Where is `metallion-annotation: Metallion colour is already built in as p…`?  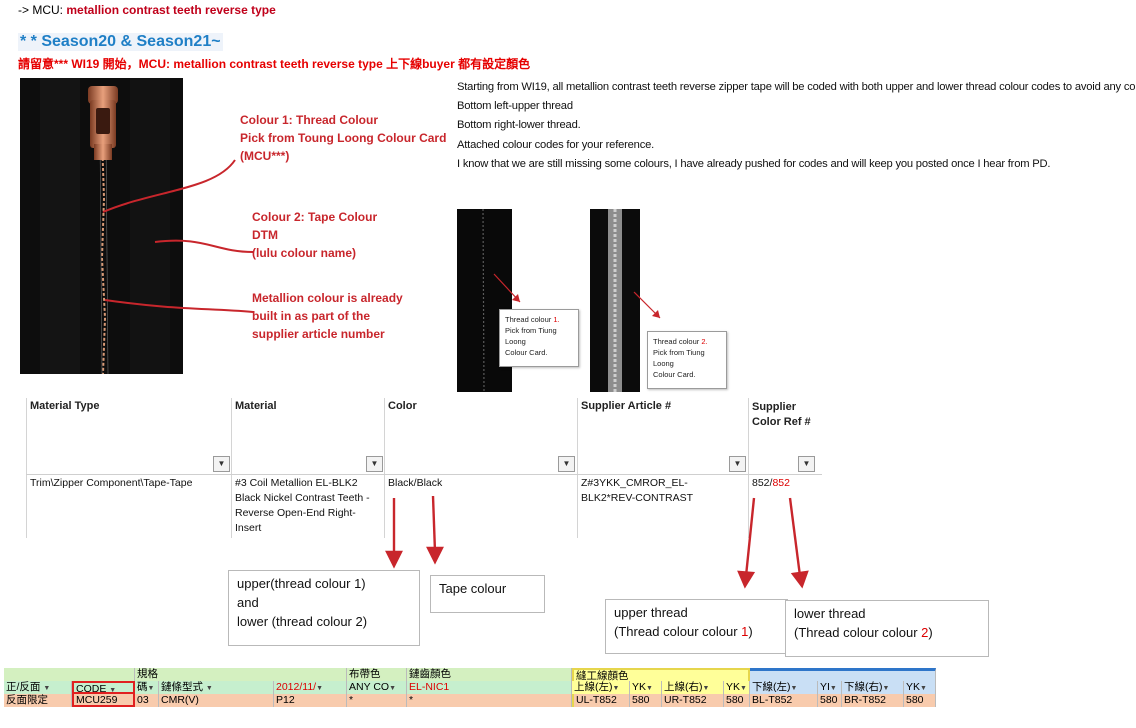
metallion-annotation: Metallion colour is already built in as p… is located at coordinates (327, 316).